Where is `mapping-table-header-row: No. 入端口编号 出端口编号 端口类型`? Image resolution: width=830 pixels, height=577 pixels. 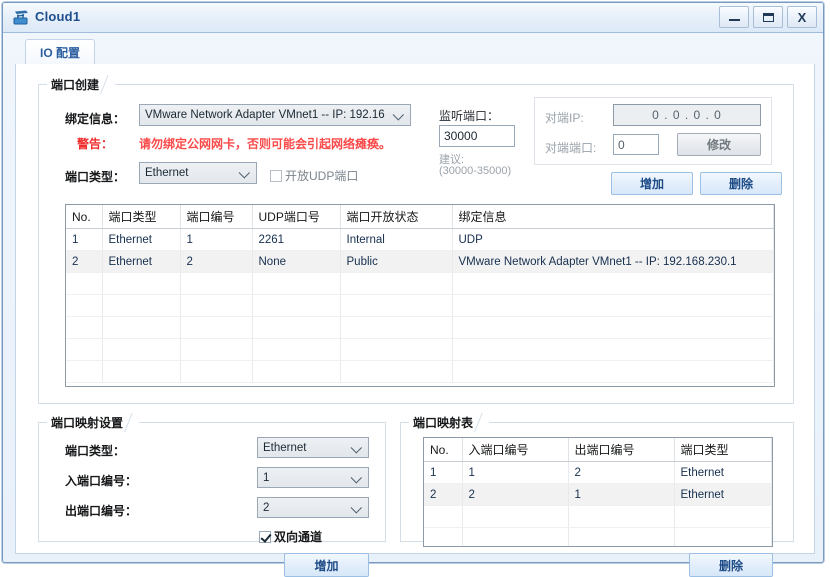
mapping-table-header-row: No. 入端口编号 出端口编号 端口类型 is located at coordinates (598, 450).